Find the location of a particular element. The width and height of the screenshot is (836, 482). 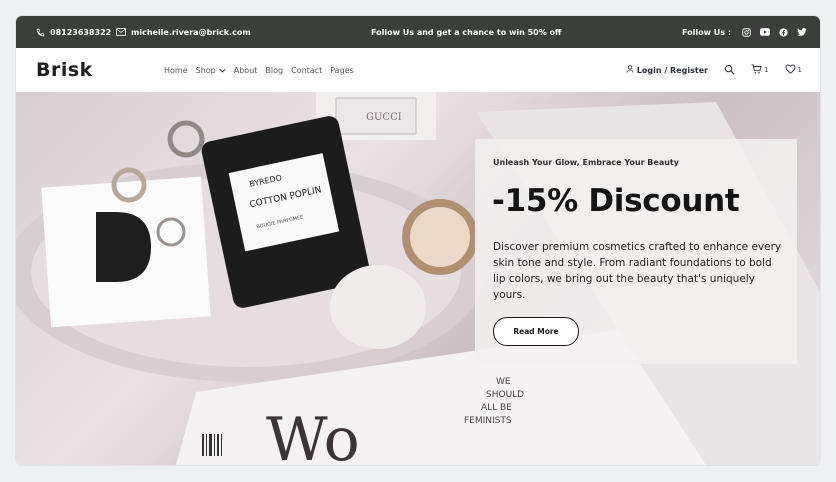

chevron-down-icon is located at coordinates (222, 70).